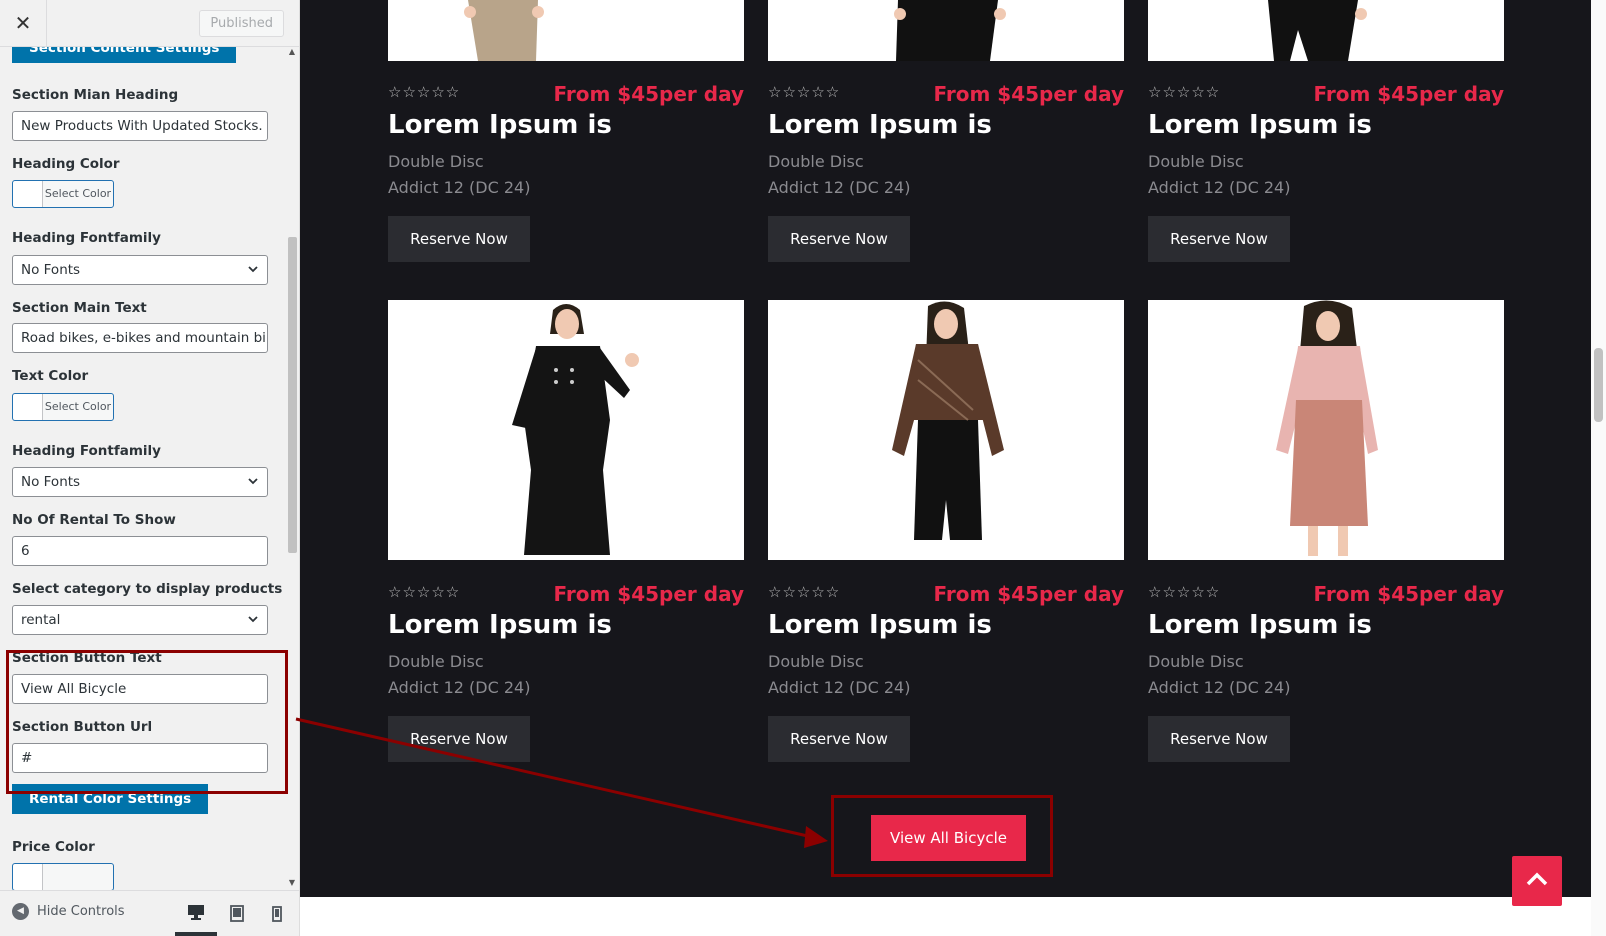  I want to click on scroll-to-top-button, so click(1537, 881).